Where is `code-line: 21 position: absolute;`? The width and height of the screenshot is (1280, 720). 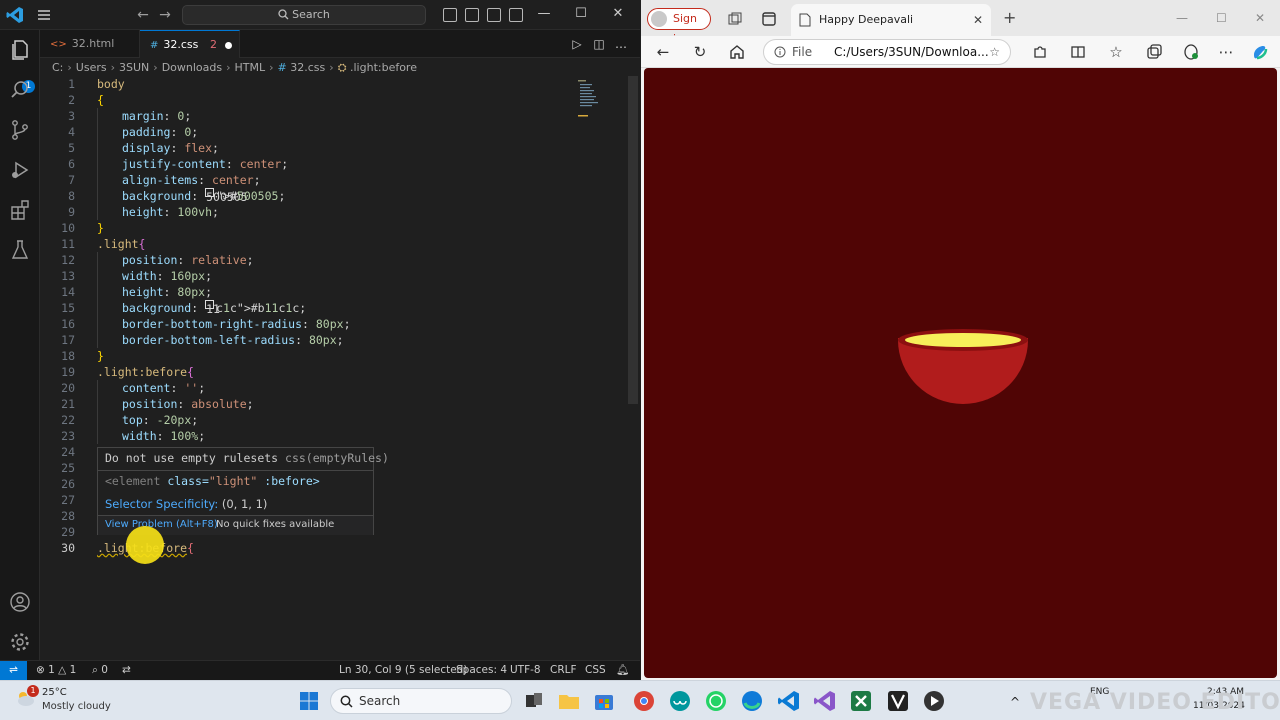
code-line: 21 position: absolute; is located at coordinates (334, 404).